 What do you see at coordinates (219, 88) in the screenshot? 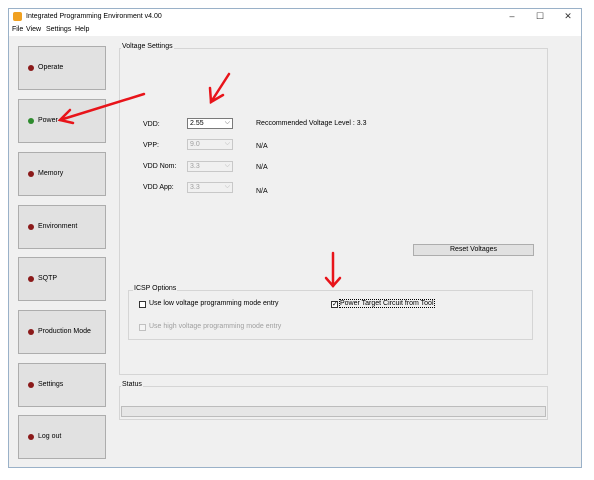
I see `annotation-arrow-vdd` at bounding box center [219, 88].